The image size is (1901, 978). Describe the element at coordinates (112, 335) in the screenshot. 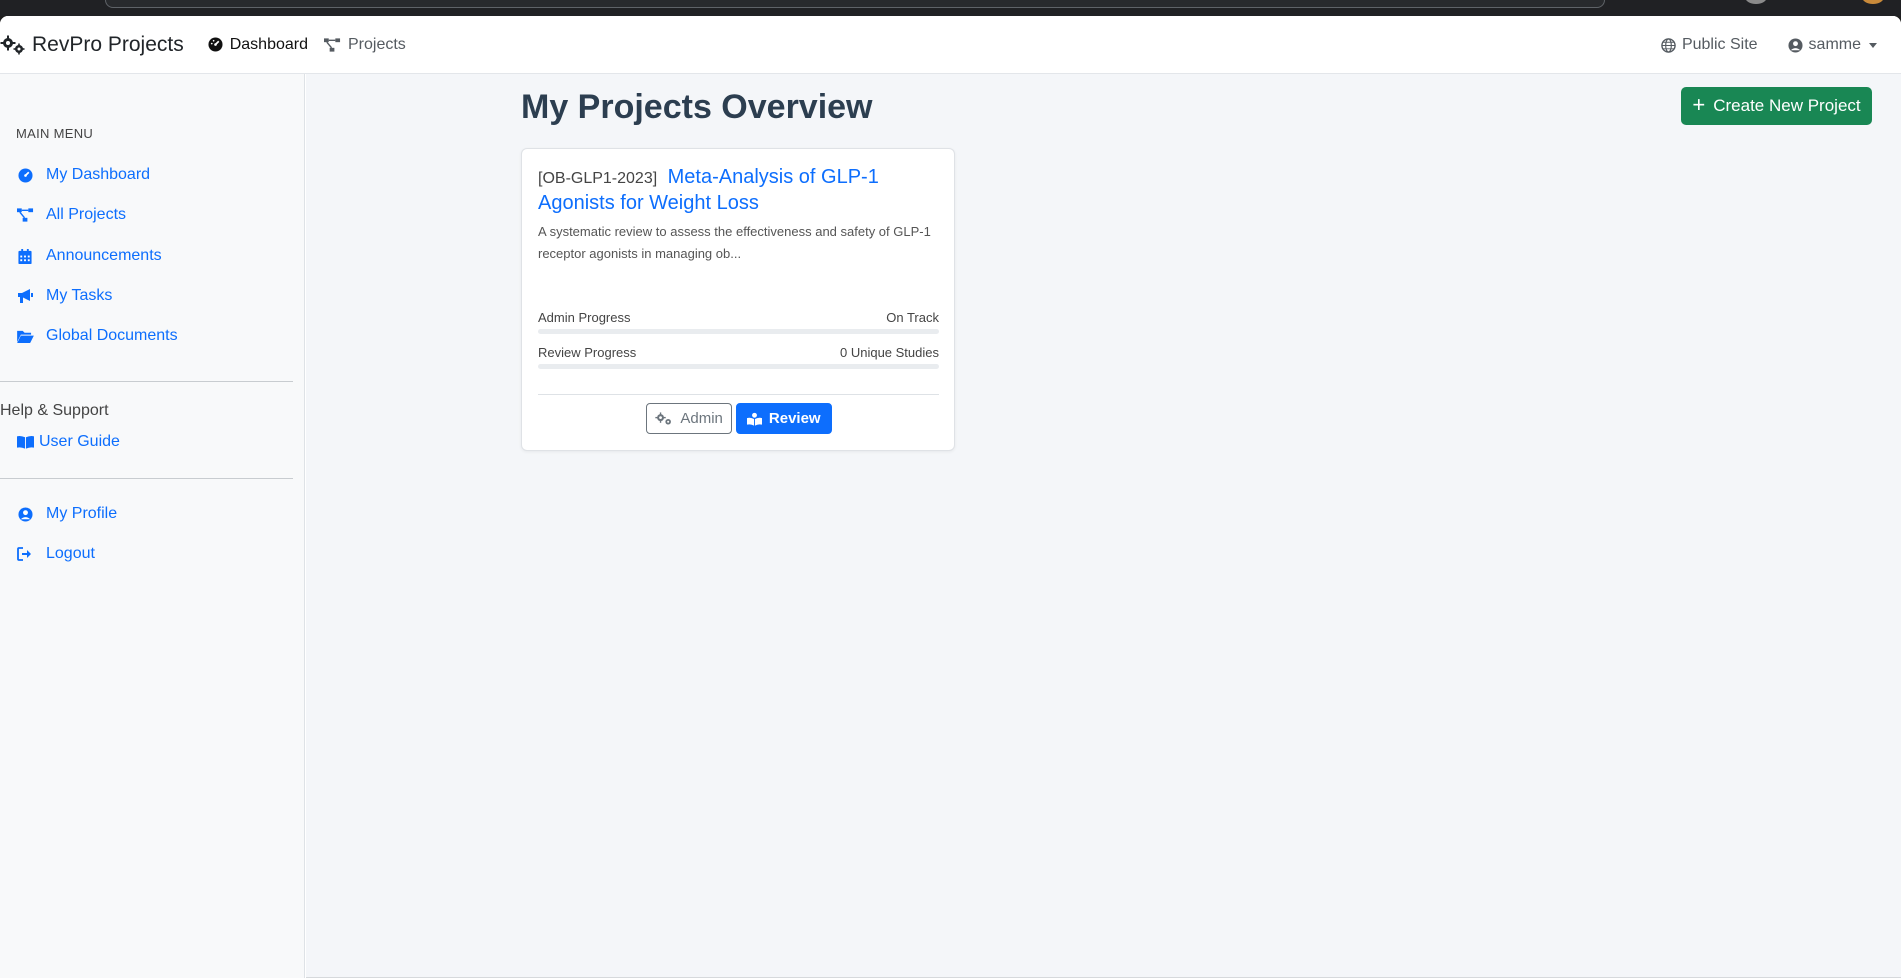

I see `sidebar-item-label: Global Documents` at that location.